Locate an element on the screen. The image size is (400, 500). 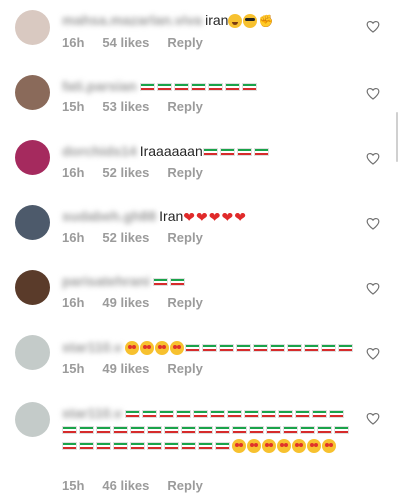
comment-body: Iran is located at coordinates (171, 216).